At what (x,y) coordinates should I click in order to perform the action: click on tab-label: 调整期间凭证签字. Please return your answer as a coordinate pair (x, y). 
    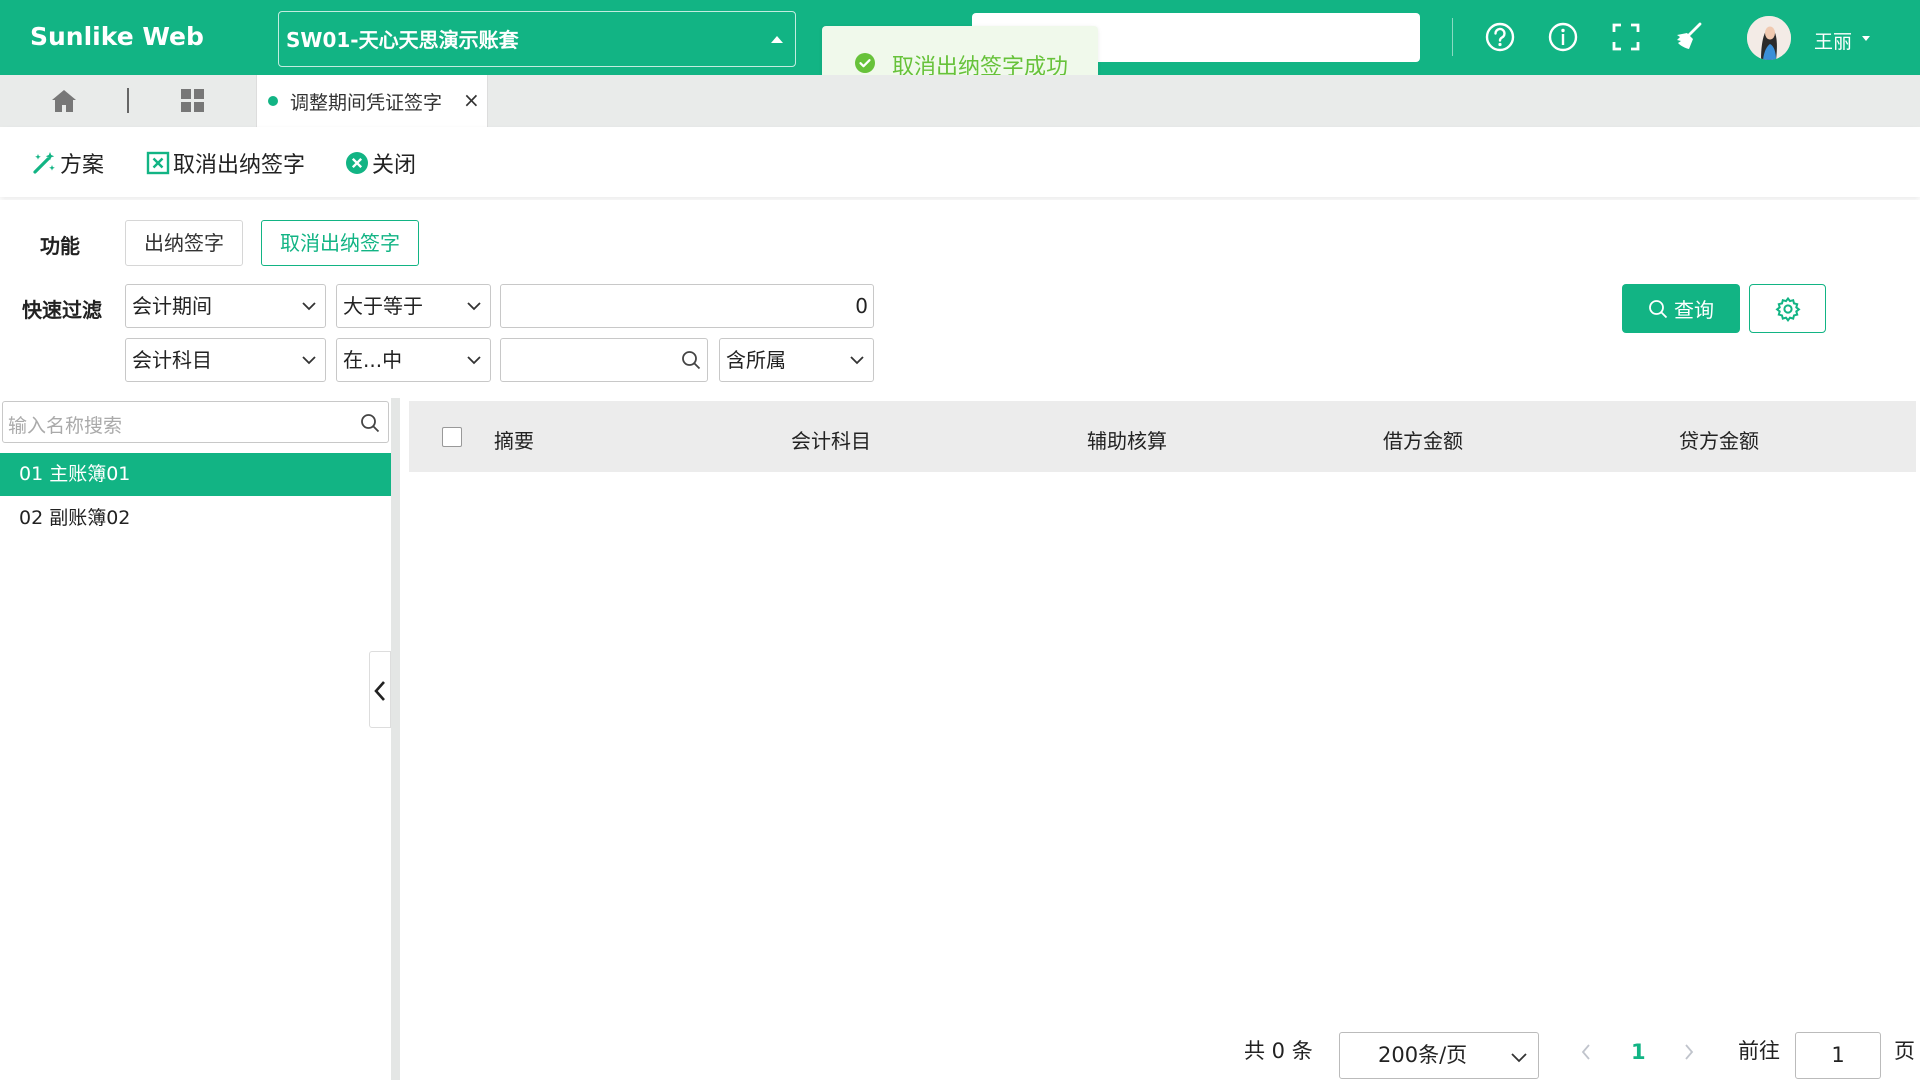
    Looking at the image, I should click on (366, 103).